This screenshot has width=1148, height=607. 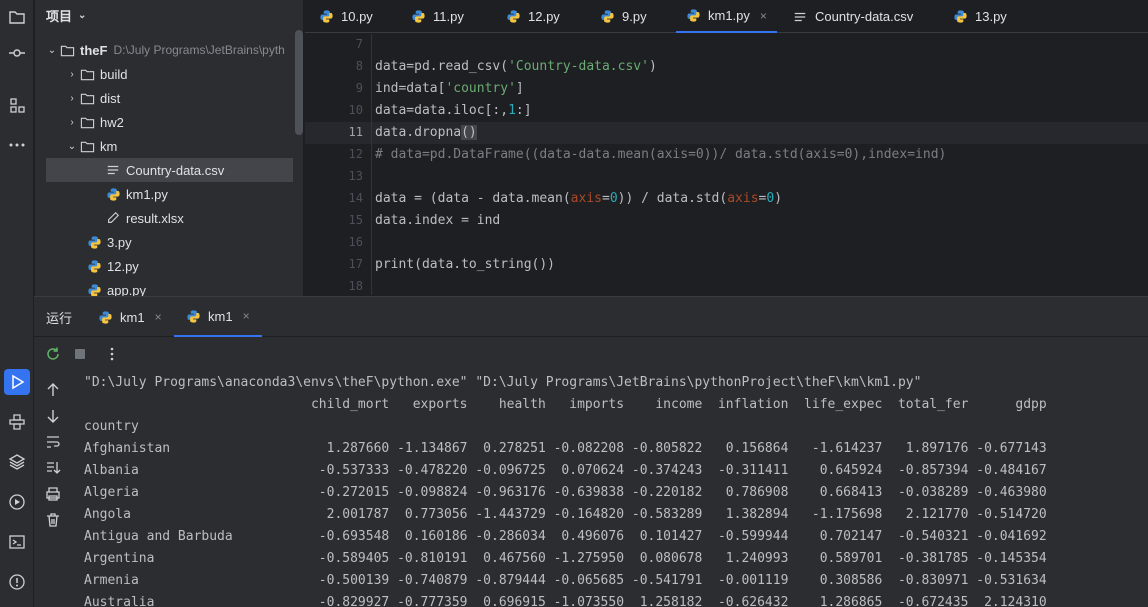 What do you see at coordinates (53, 354) in the screenshot?
I see `rerun-icon` at bounding box center [53, 354].